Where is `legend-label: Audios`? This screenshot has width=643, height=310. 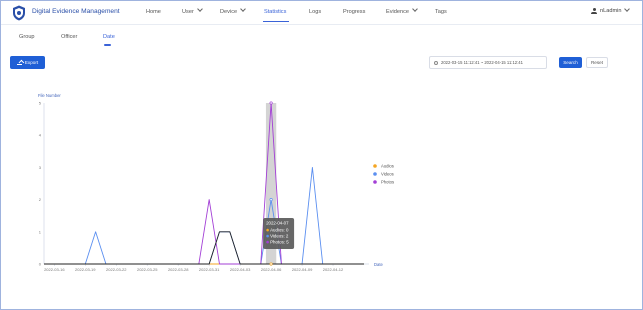
legend-label: Audios is located at coordinates (387, 166).